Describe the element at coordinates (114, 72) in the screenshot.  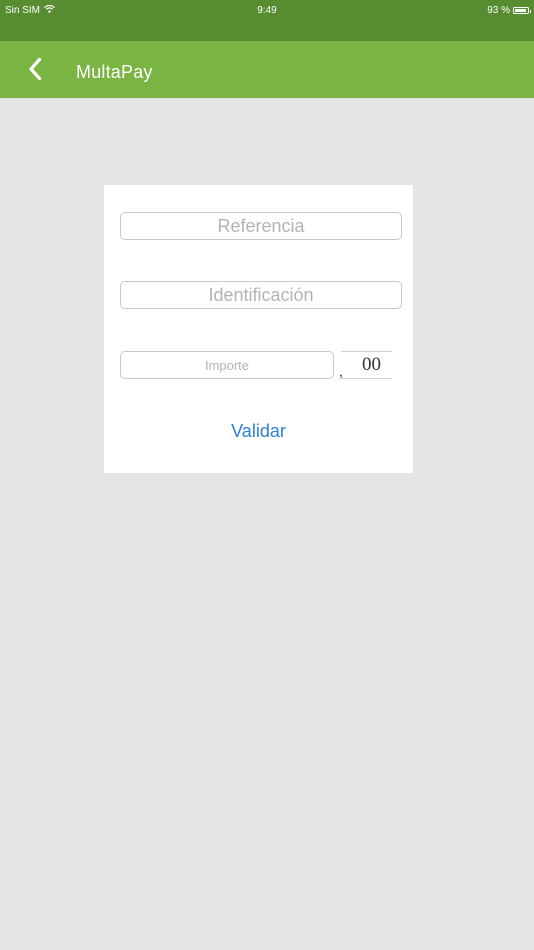
I see `page-title: MultaPay` at that location.